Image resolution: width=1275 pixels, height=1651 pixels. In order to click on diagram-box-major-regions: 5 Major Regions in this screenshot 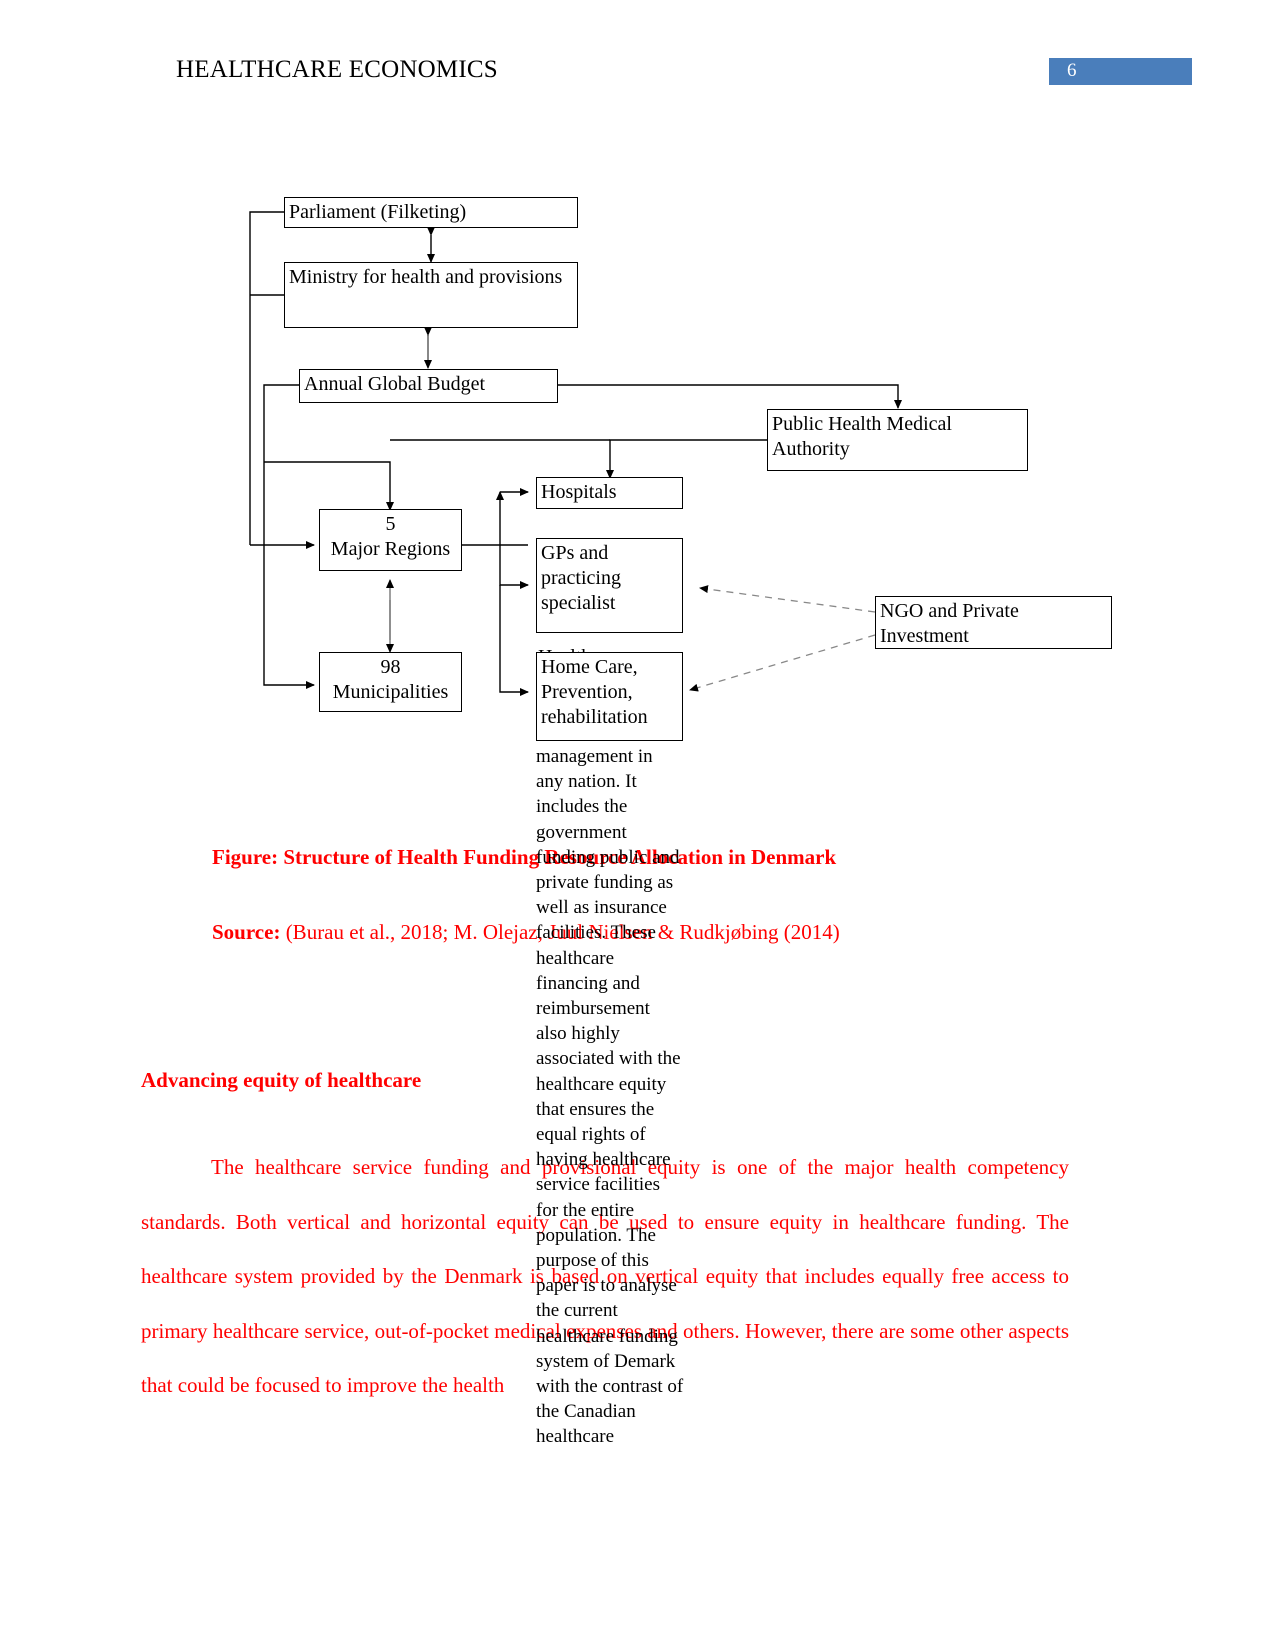, I will do `click(390, 540)`.